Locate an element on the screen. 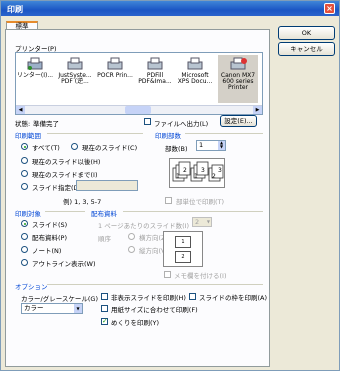  copies-label: 部数(B) is located at coordinates (176, 149).